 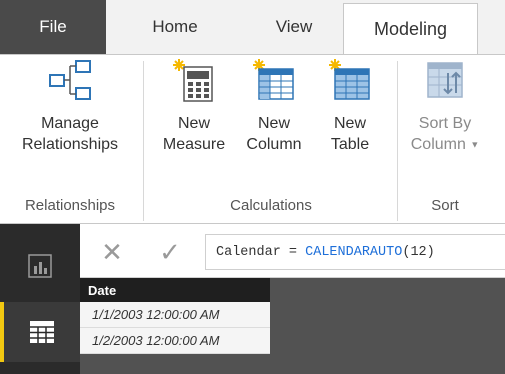 I want to click on new-column-button: New Column, so click(x=274, y=106).